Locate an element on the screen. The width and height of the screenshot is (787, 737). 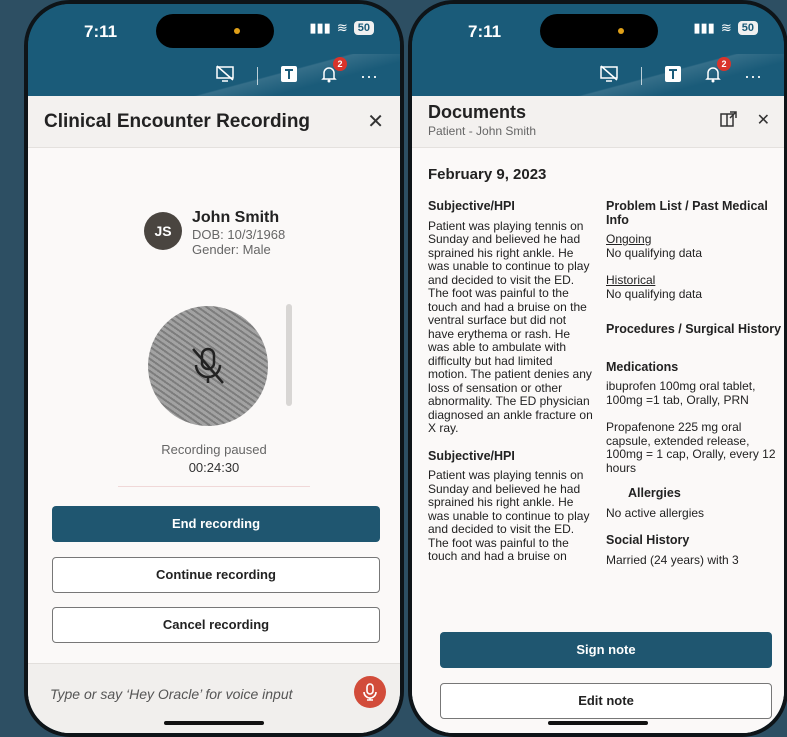
mic-off-icon is located at coordinates (208, 365).